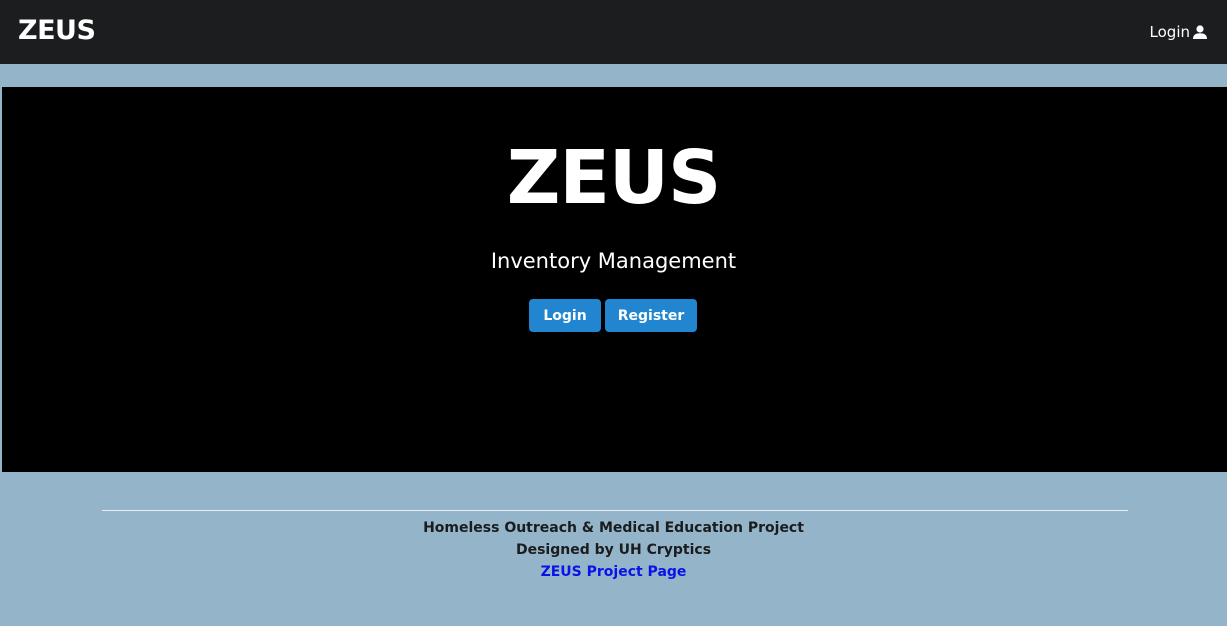 The image size is (1227, 626). What do you see at coordinates (613, 550) in the screenshot?
I see `footer-credits: Designed by UH Cryptics` at bounding box center [613, 550].